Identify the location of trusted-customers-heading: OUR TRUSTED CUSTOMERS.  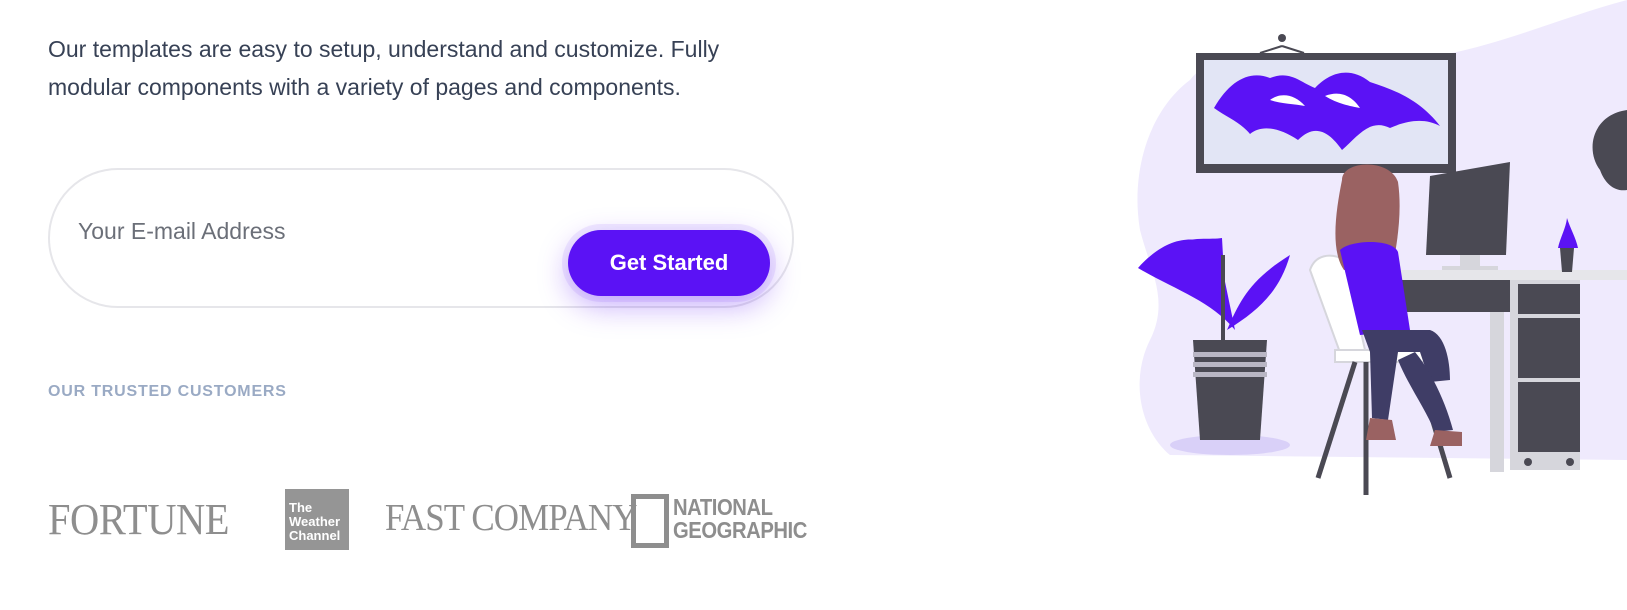
(167, 391).